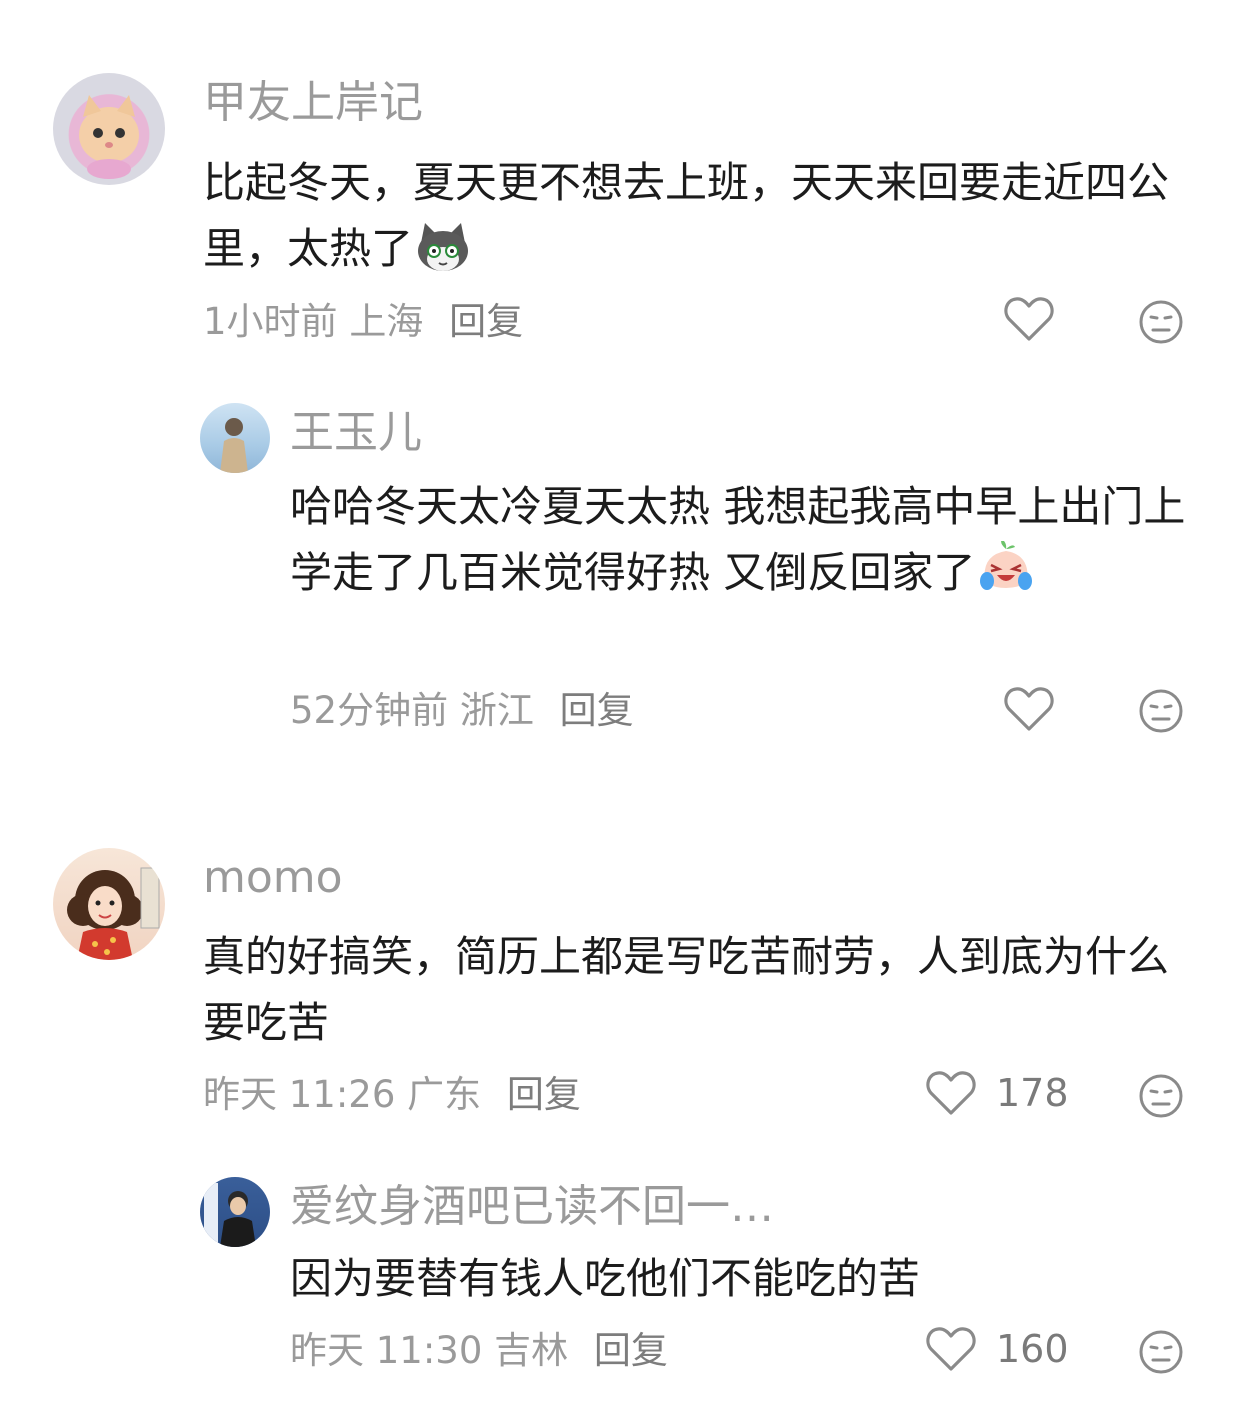  Describe the element at coordinates (496, 710) in the screenshot. I see `comment-location: 浙江` at that location.